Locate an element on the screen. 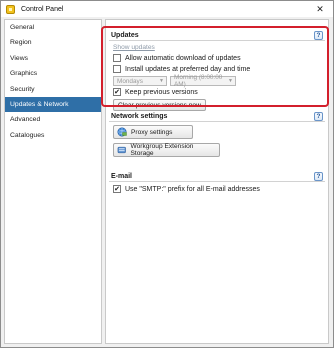  network-section-header: Network settings ? is located at coordinates (217, 116).